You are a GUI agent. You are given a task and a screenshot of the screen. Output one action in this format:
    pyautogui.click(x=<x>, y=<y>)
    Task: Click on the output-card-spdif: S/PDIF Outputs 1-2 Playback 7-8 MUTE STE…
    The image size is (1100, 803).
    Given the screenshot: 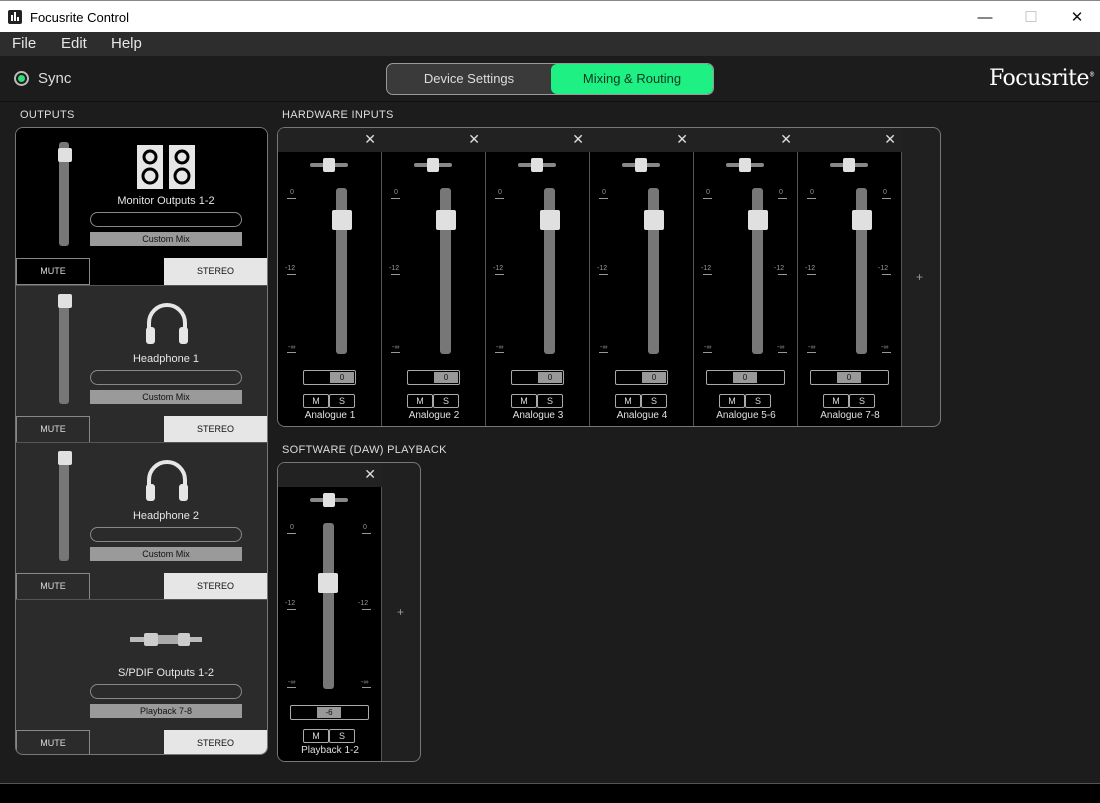 What is the action you would take?
    pyautogui.click(x=141, y=676)
    